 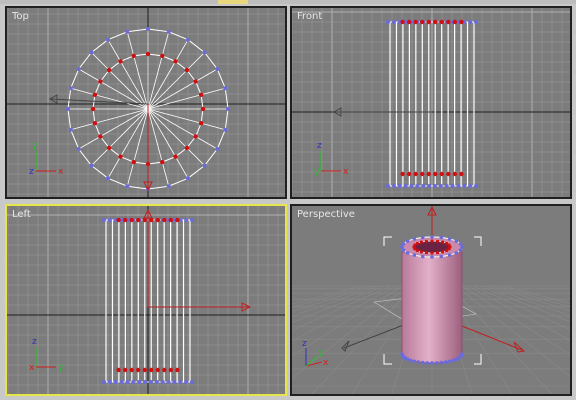 What do you see at coordinates (20, 17) in the screenshot?
I see `viewport-label-top: Top` at bounding box center [20, 17].